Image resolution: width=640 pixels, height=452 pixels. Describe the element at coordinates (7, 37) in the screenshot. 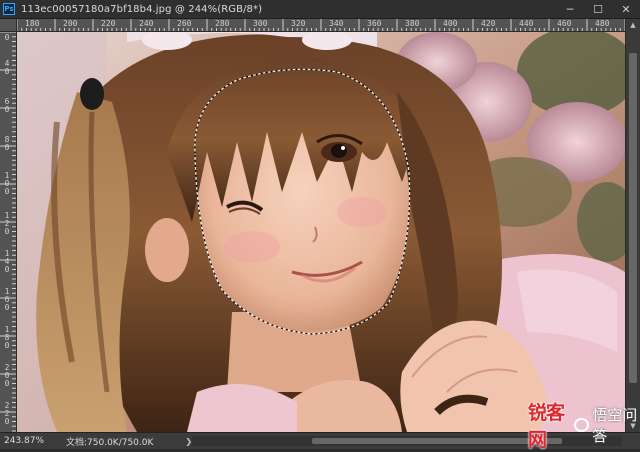

I see `ruler-v-label: 0` at that location.